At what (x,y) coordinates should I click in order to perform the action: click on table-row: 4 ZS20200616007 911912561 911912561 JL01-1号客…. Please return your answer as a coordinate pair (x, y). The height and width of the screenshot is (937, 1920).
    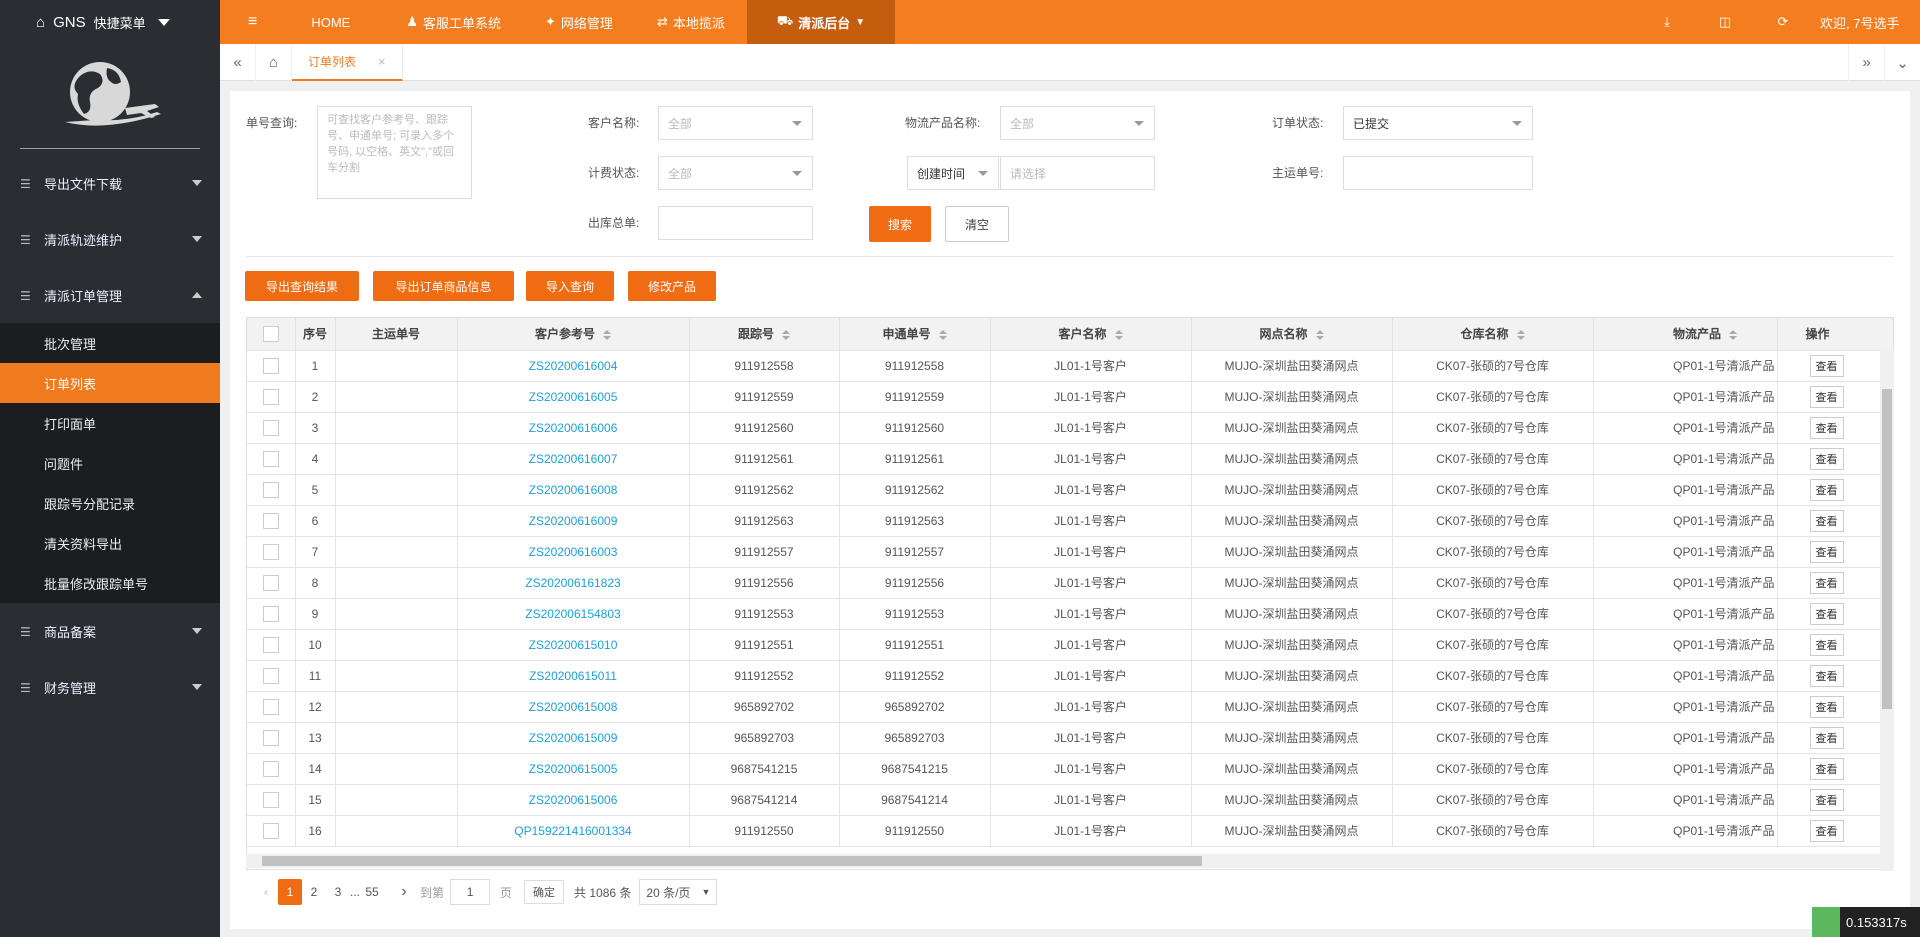
    Looking at the image, I should click on (1070, 459).